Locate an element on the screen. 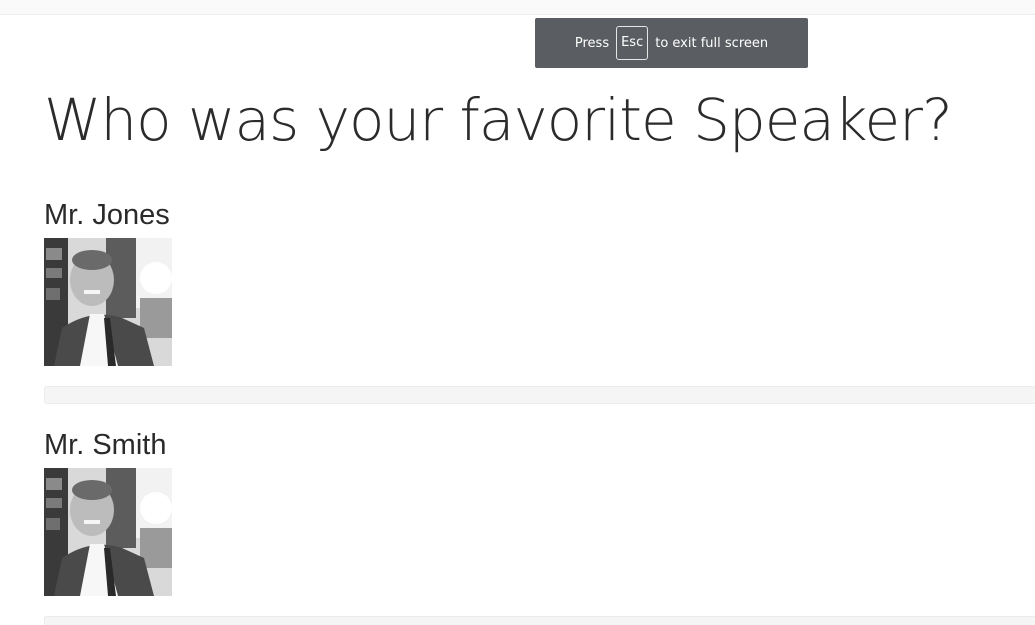  poll-question: Who was your favorite Speaker? is located at coordinates (498, 120).